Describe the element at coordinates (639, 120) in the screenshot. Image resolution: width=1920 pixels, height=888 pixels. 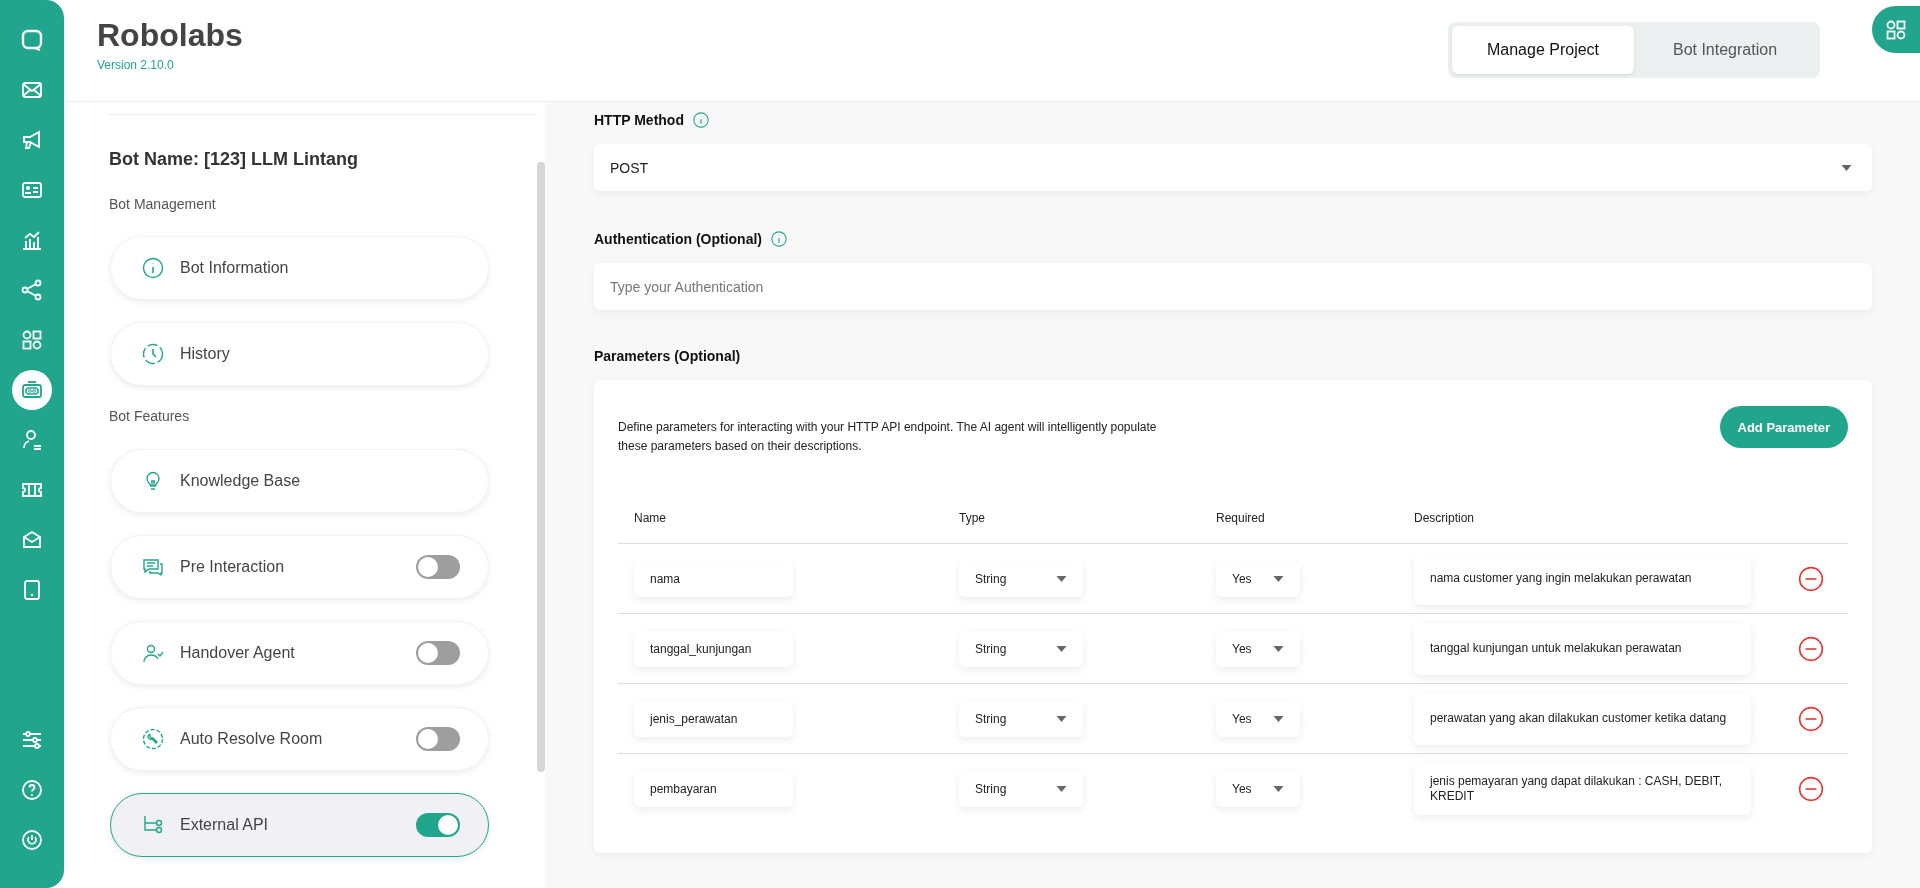
I see `field-label: HTTP Method` at that location.